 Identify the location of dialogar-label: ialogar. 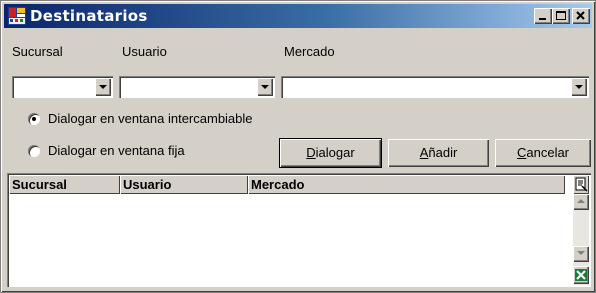
(335, 152).